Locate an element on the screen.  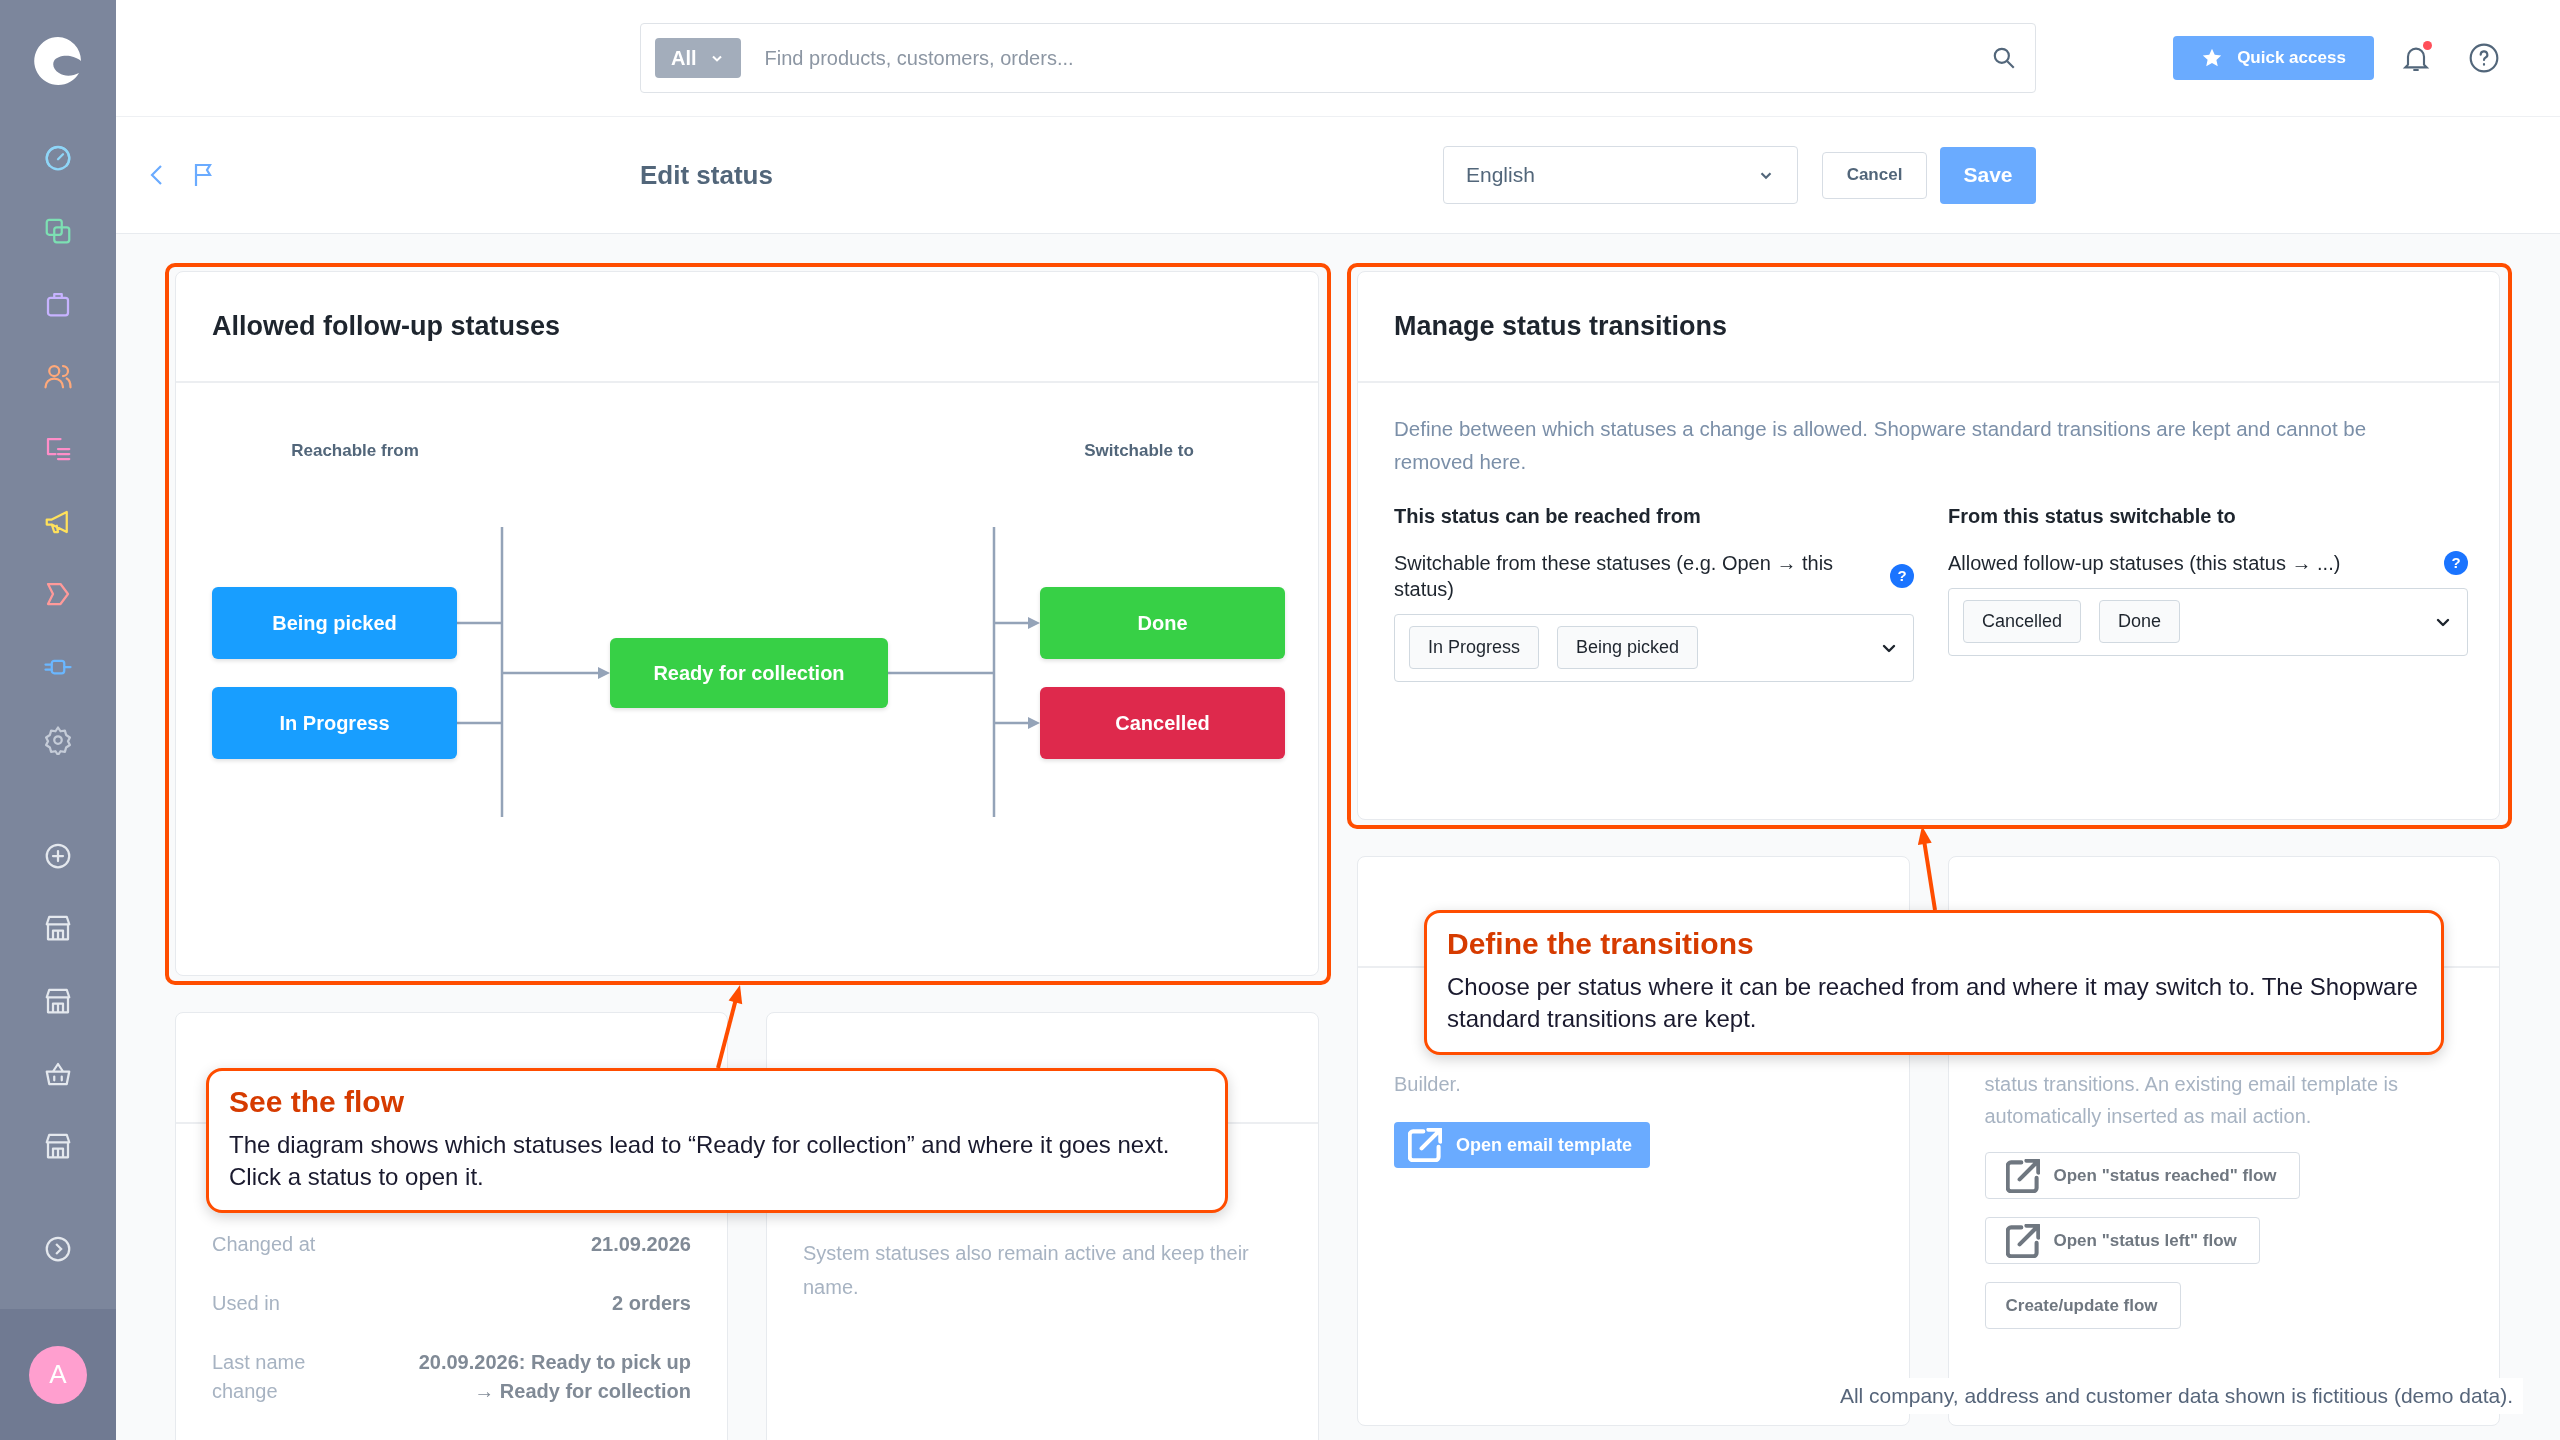
callout-text: Choose per status where it can be reached from and where it may switch to. The Shopware standard transitions are kept. is located at coordinates (1933, 1003).